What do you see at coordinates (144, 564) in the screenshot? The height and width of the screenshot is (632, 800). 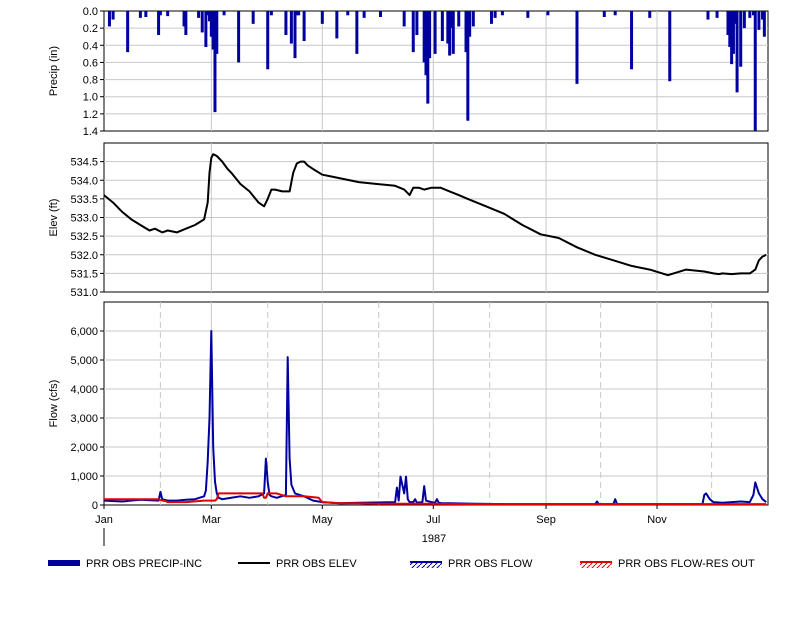 I see `legend-label: PRR OBS PRECIP-INC` at bounding box center [144, 564].